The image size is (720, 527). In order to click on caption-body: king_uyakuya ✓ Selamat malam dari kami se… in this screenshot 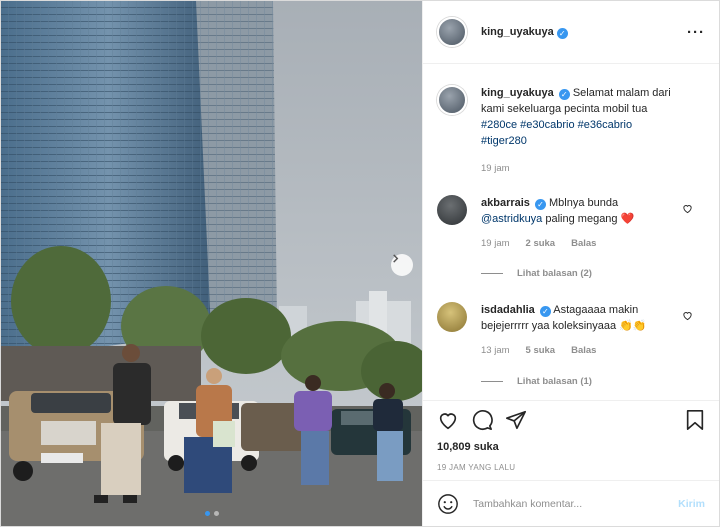, I will do `click(581, 131)`.